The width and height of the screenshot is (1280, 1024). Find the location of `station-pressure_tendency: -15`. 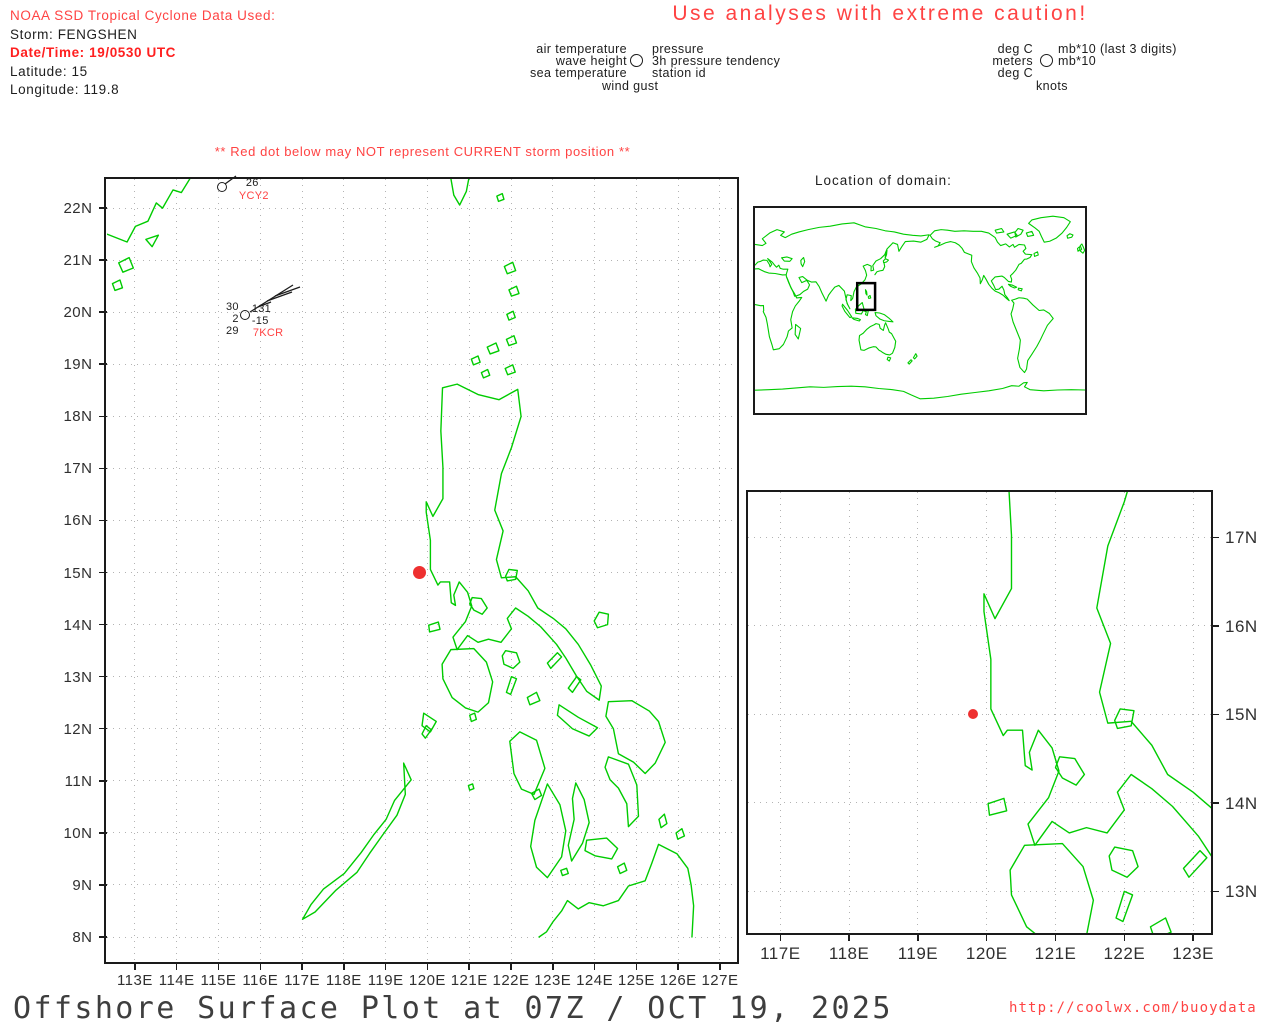

station-pressure_tendency: -15 is located at coordinates (260, 321).